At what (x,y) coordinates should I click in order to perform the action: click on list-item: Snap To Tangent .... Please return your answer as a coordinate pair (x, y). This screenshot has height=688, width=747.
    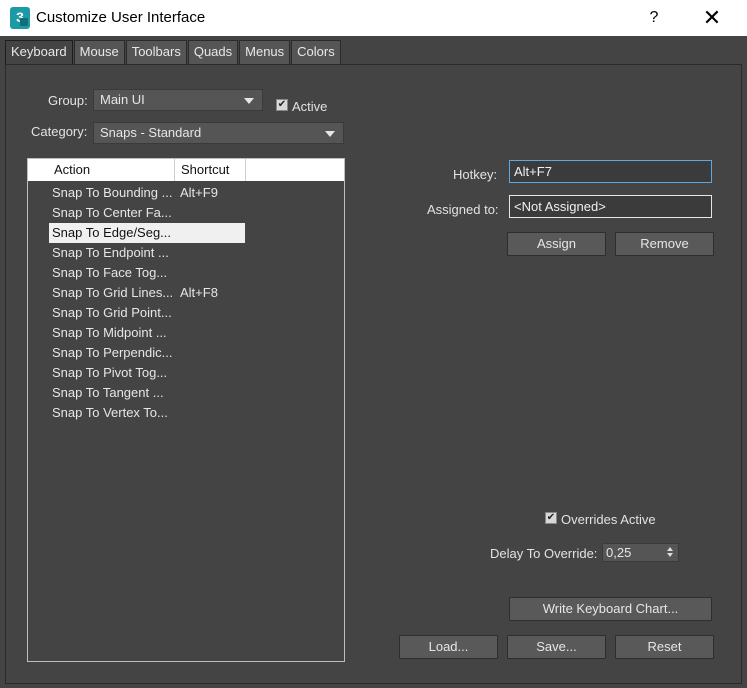
    Looking at the image, I should click on (147, 393).